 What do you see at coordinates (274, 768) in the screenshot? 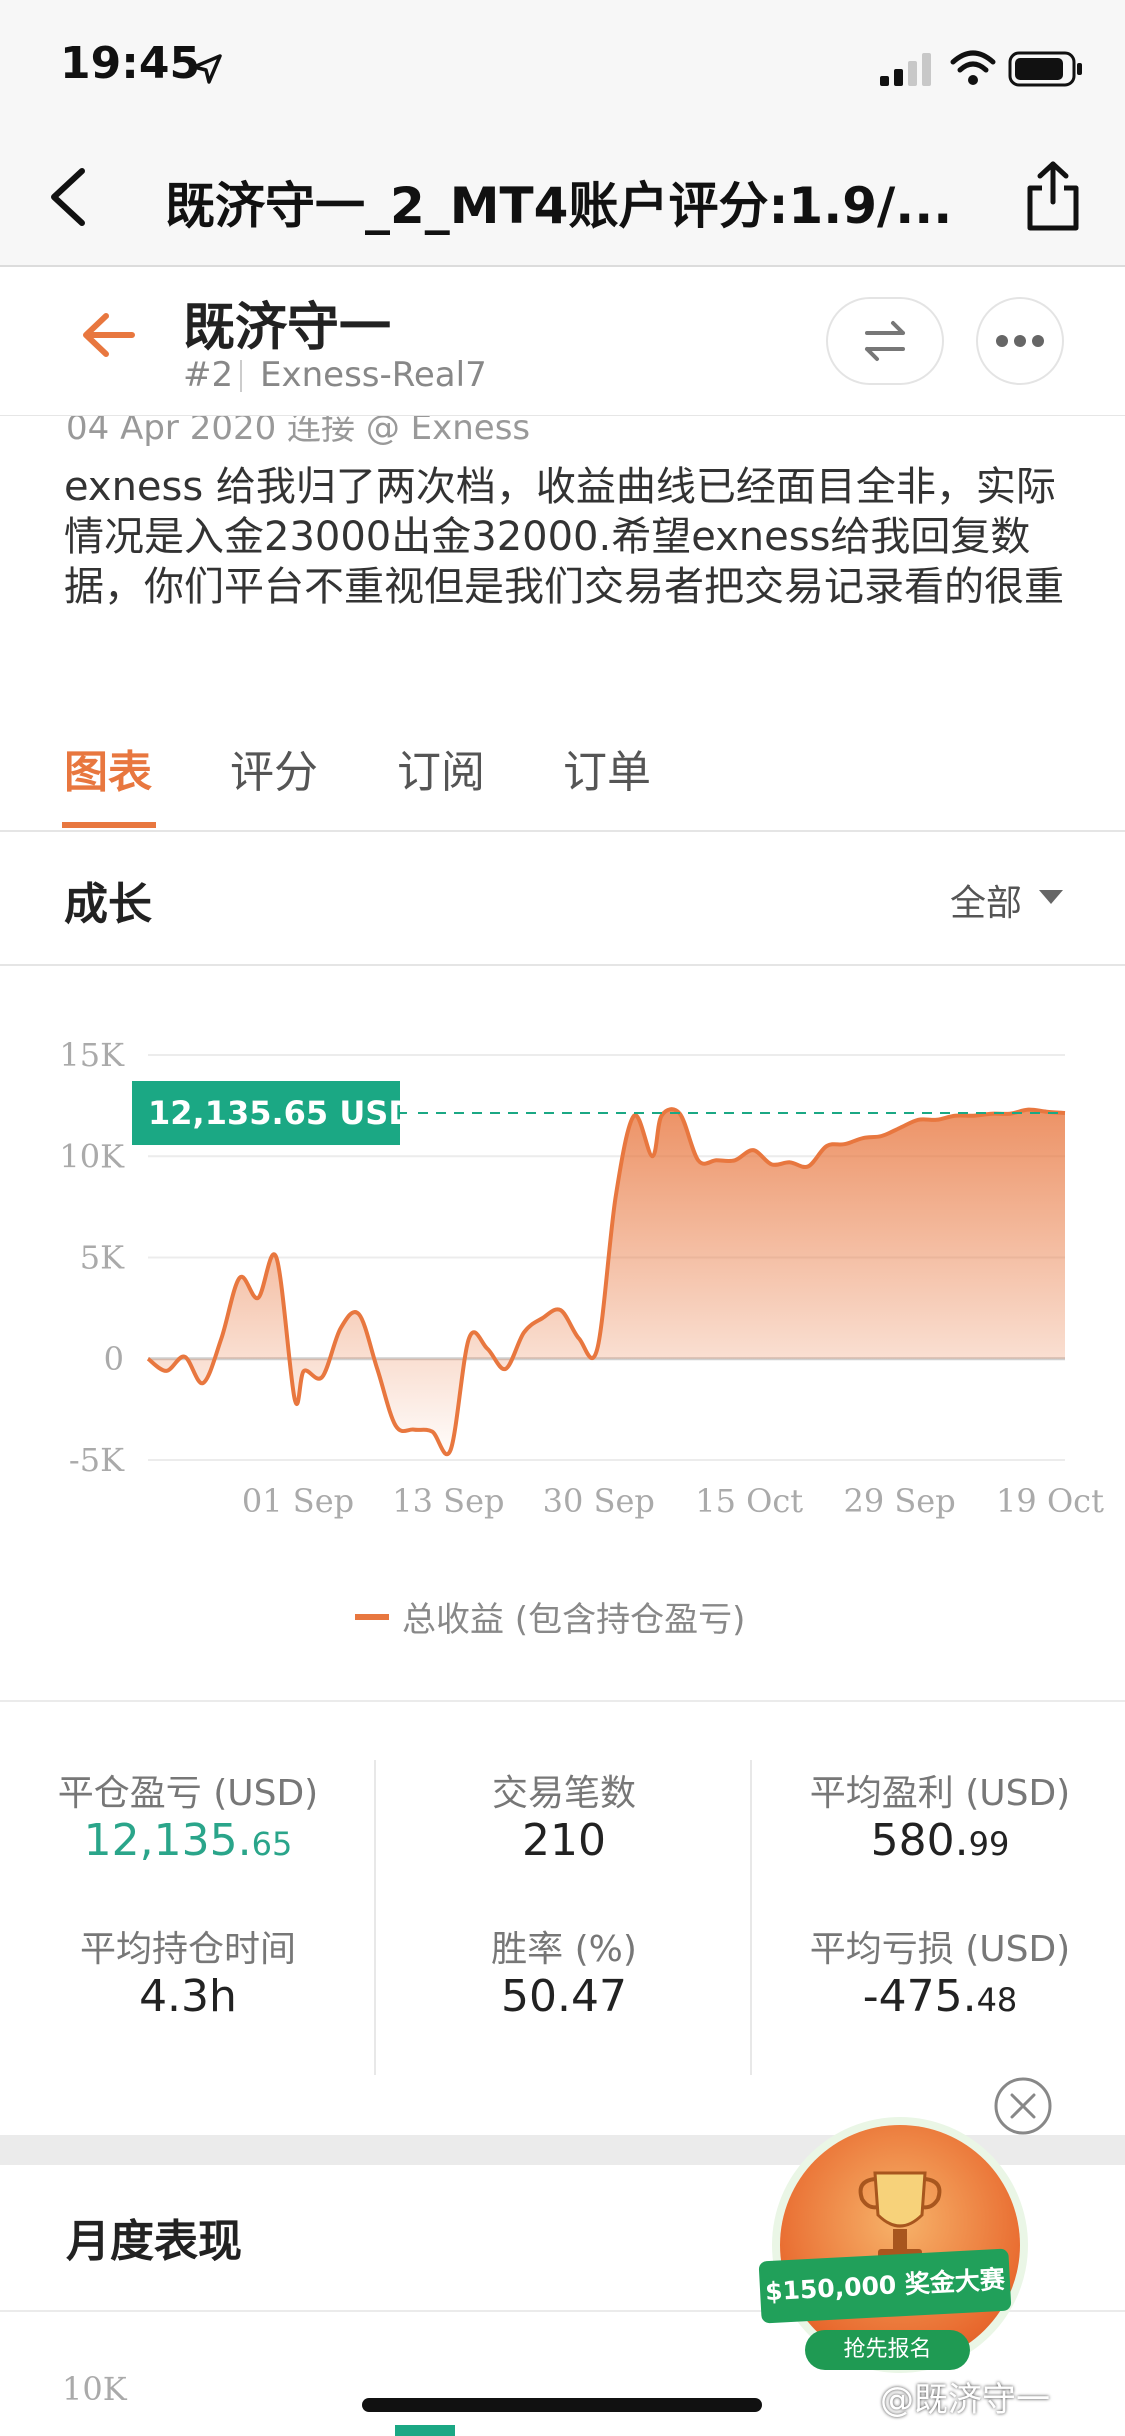
I see `tab-rating: 评分` at bounding box center [274, 768].